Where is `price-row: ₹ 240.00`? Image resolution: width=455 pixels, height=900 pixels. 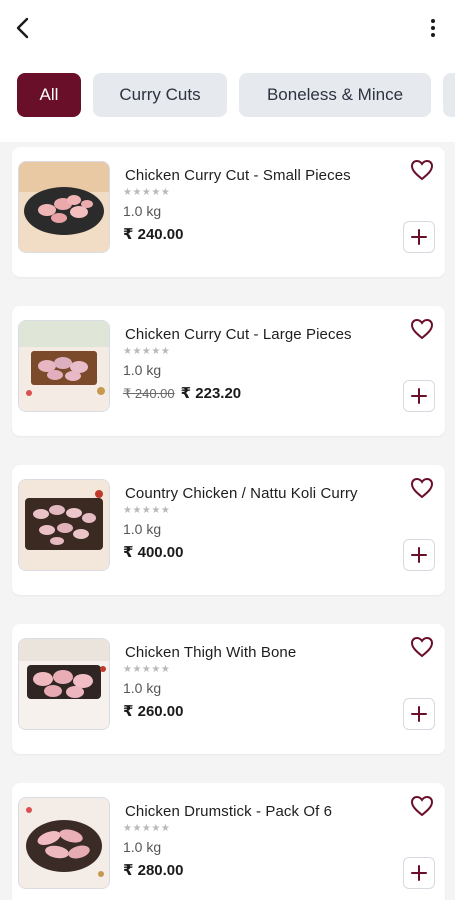
price-row: ₹ 240.00 is located at coordinates (153, 234).